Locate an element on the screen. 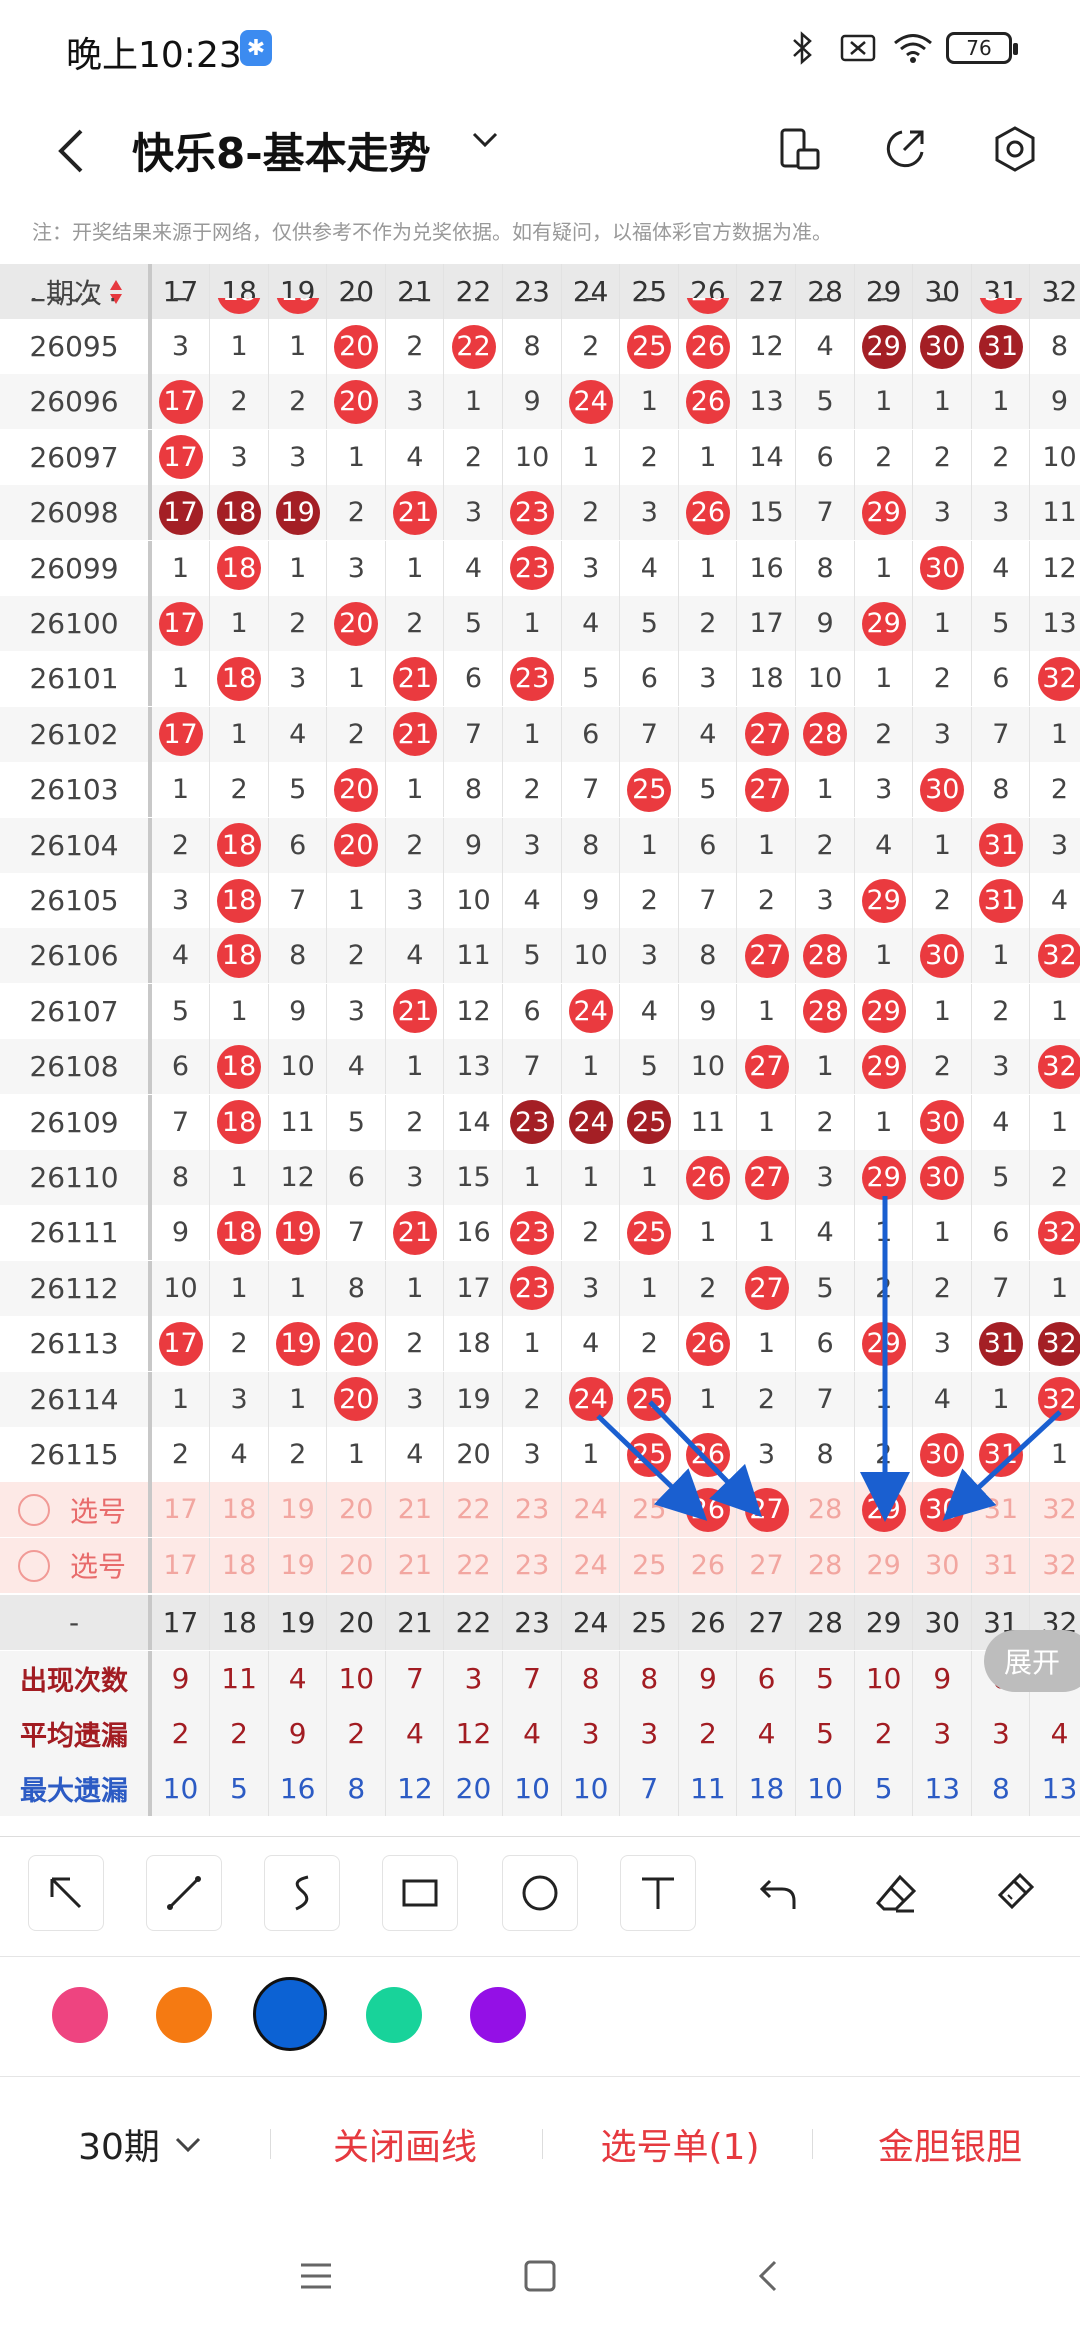 Image resolution: width=1080 pixels, height=2340 pixels. chevron-down-icon is located at coordinates (187, 2145).